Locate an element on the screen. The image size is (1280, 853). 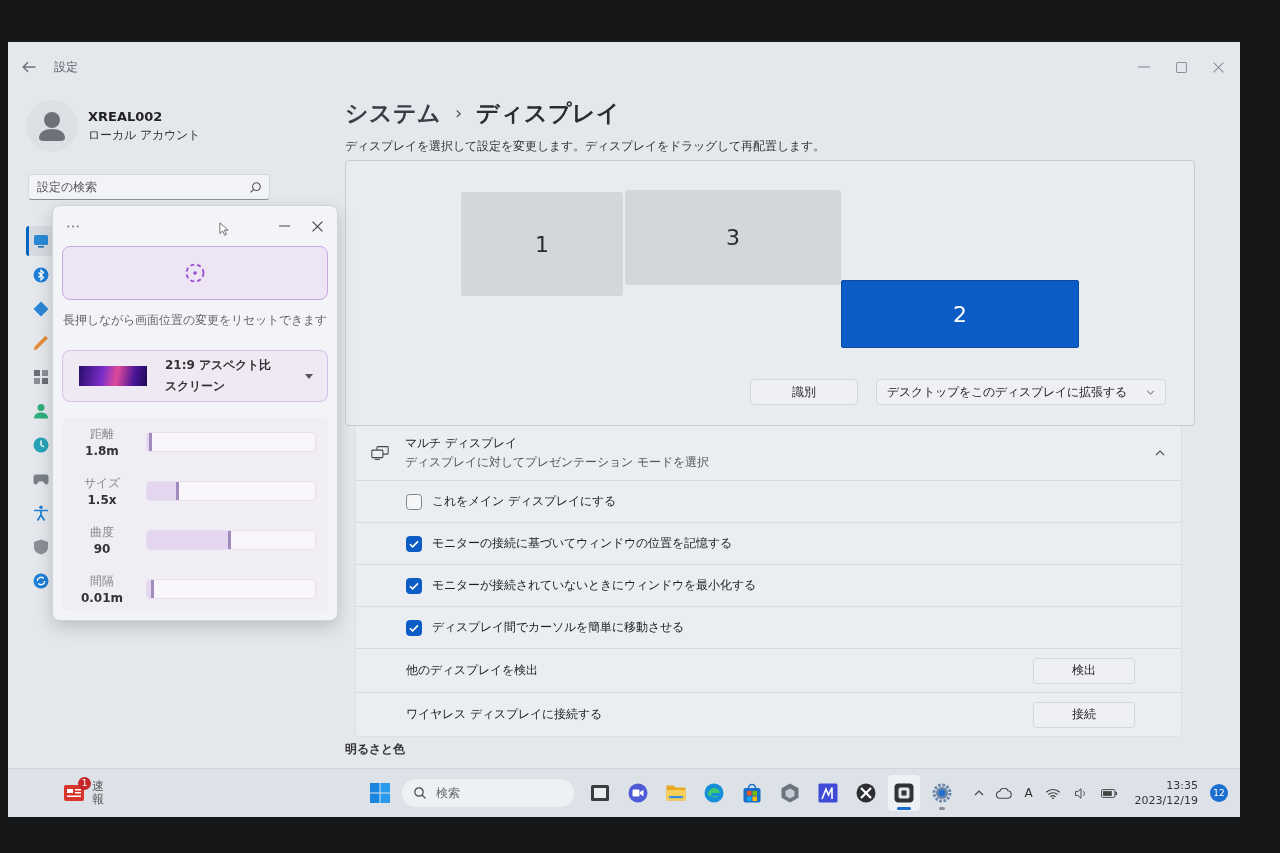
notification-count: 12 is located at coordinates (1219, 793).